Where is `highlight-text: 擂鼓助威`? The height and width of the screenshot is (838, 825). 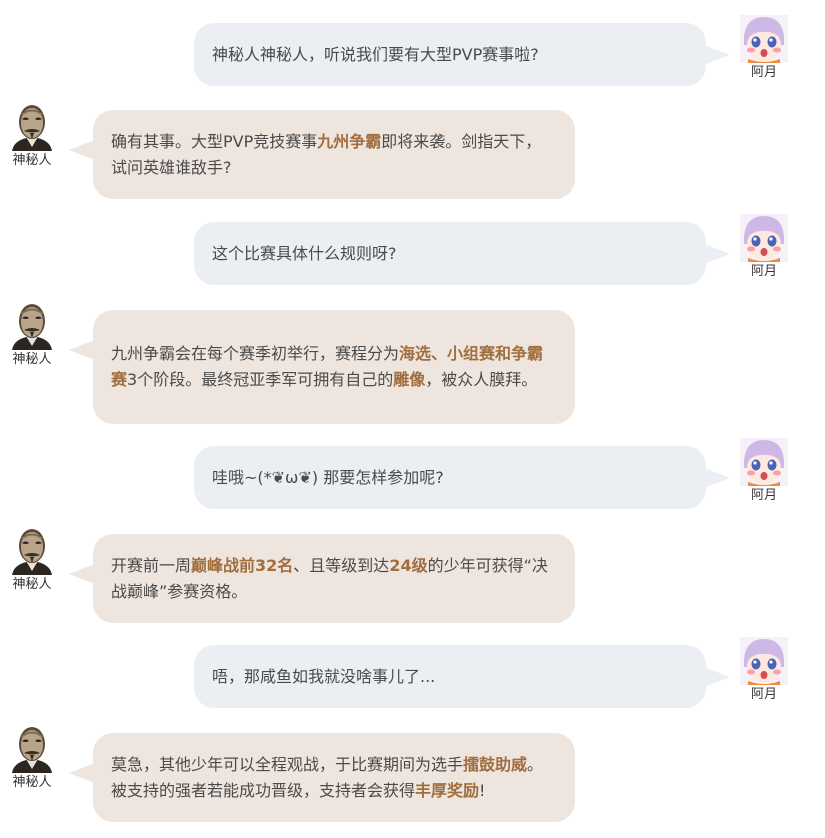 highlight-text: 擂鼓助威 is located at coordinates (495, 764).